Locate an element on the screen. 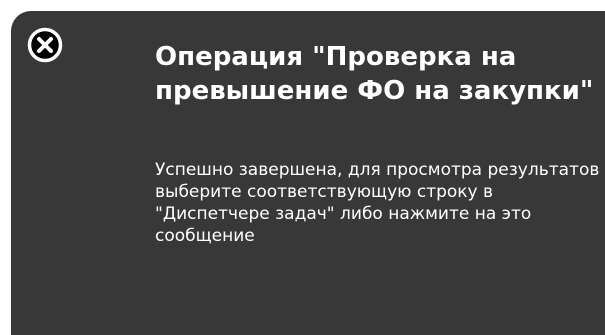  close-button is located at coordinates (45, 45).